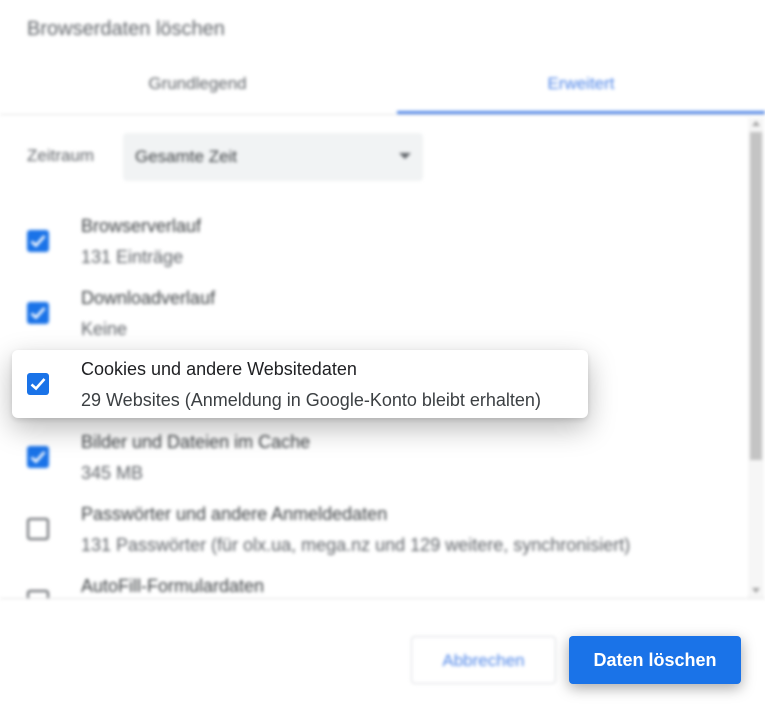 The image size is (765, 713). What do you see at coordinates (581, 87) in the screenshot?
I see `tab-advanced: Erweitert` at bounding box center [581, 87].